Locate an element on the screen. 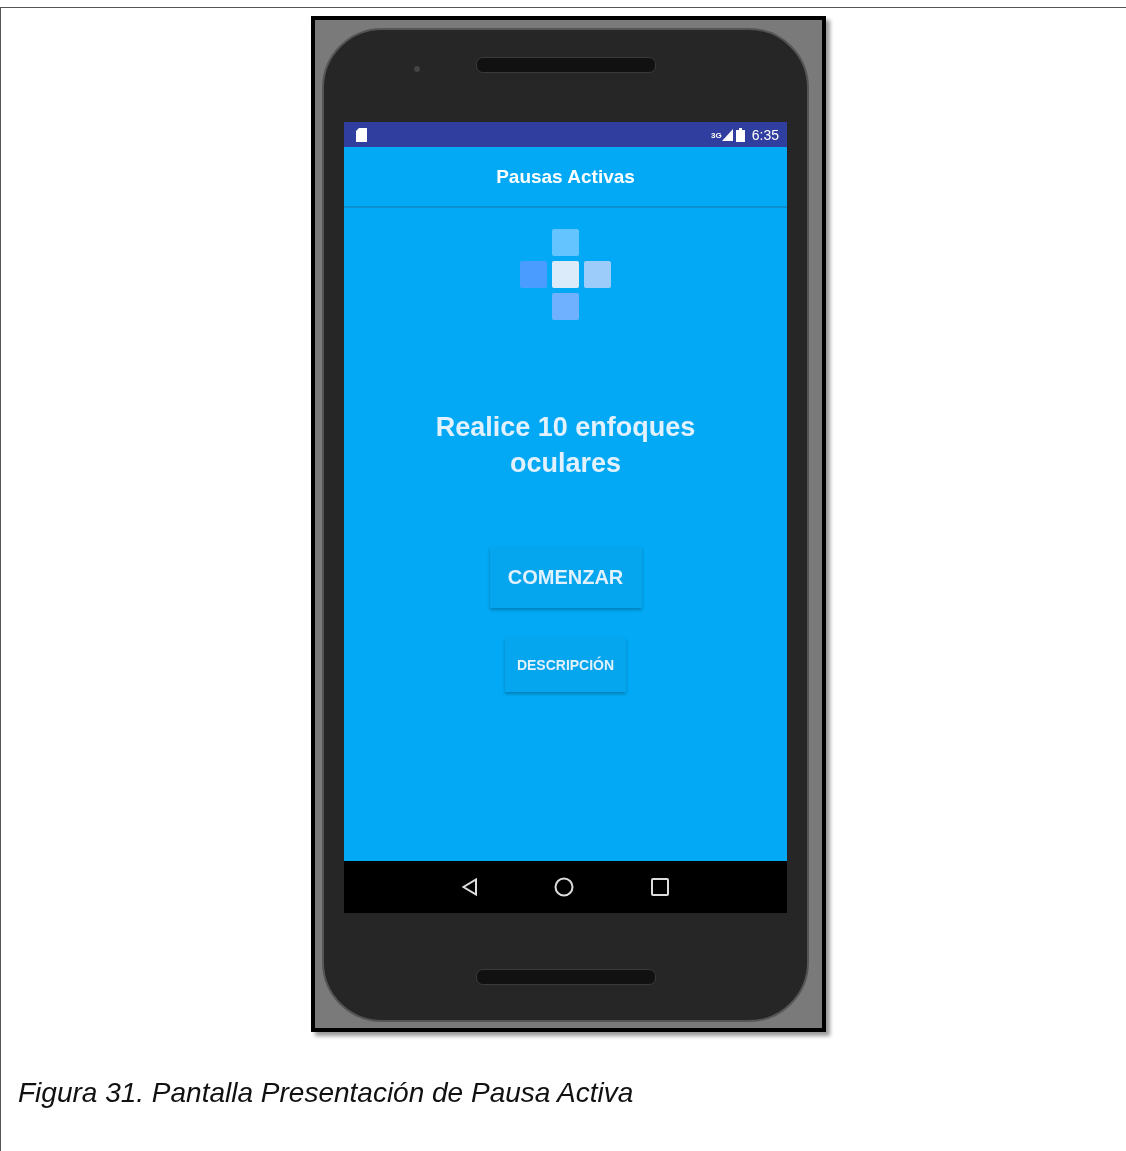 Image resolution: width=1126 pixels, height=1151 pixels. recents-icon is located at coordinates (659, 887).